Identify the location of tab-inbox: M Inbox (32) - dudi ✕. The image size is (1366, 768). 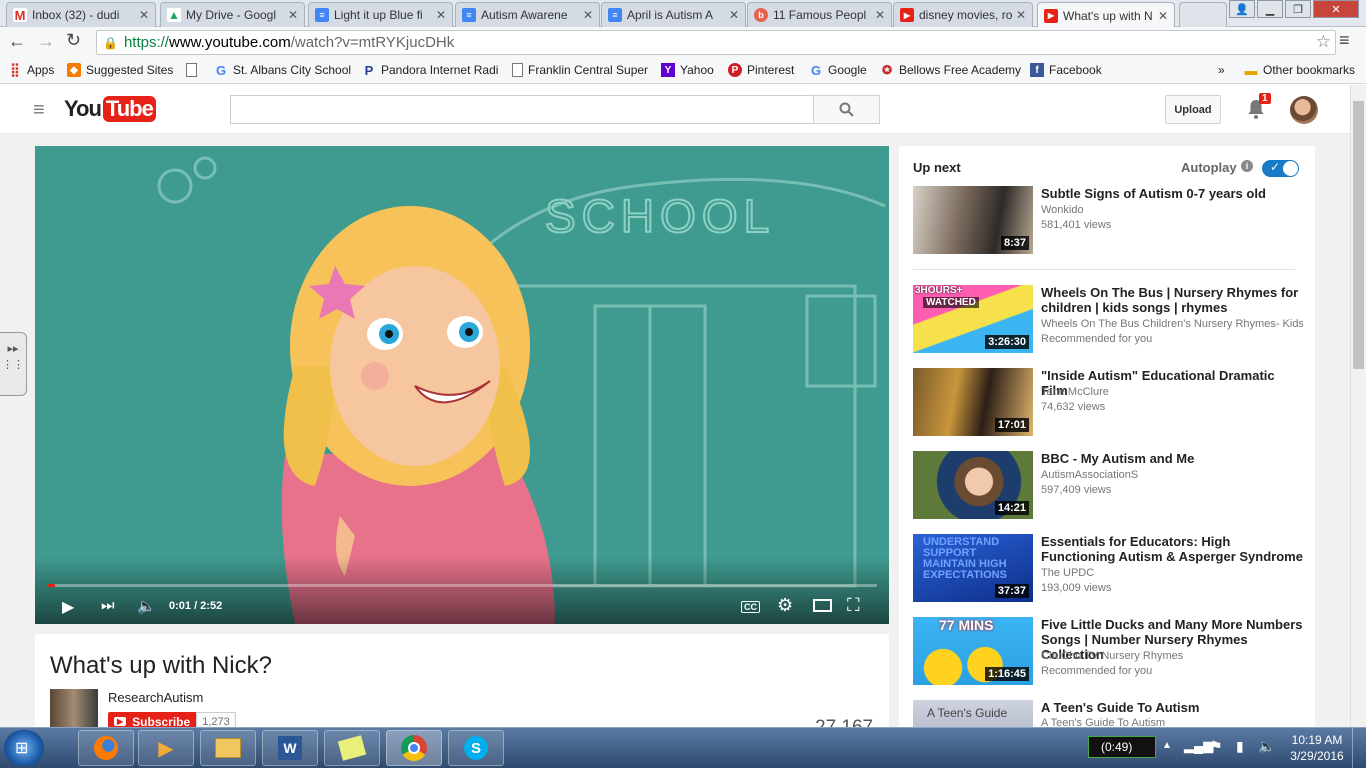
(81, 14).